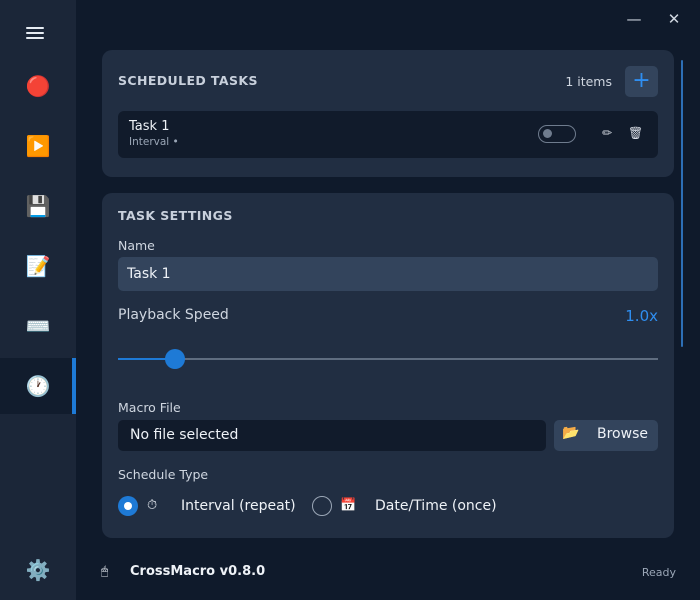  Describe the element at coordinates (322, 506) in the screenshot. I see `datetime-radio` at that location.